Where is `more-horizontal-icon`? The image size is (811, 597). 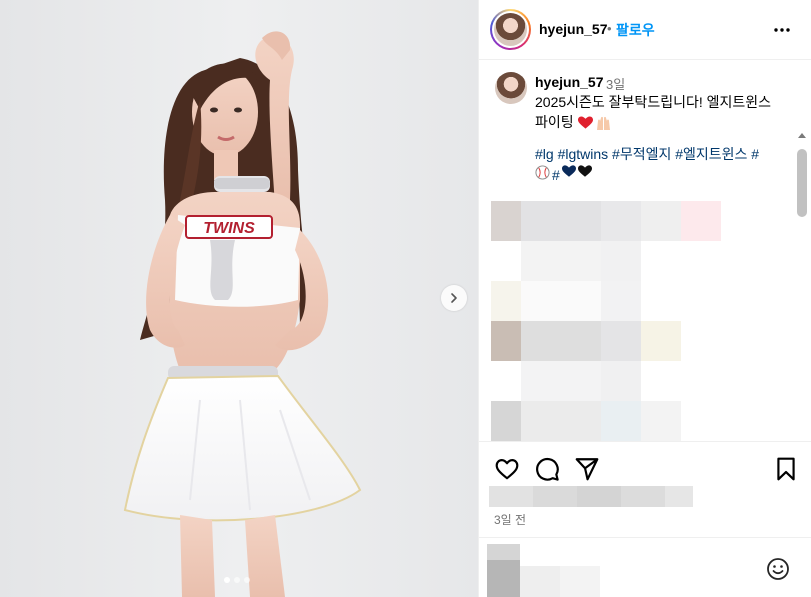
more-horizontal-icon is located at coordinates (782, 30).